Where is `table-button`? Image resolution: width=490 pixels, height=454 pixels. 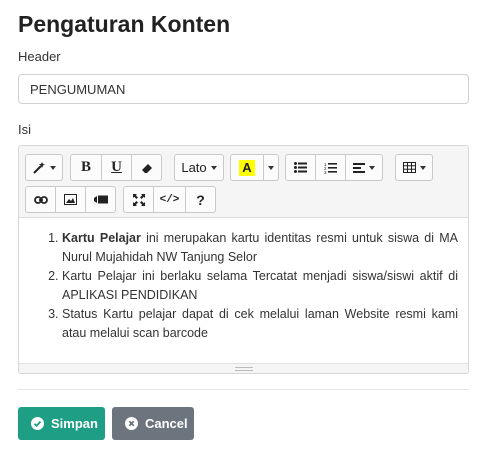
table-button is located at coordinates (414, 167).